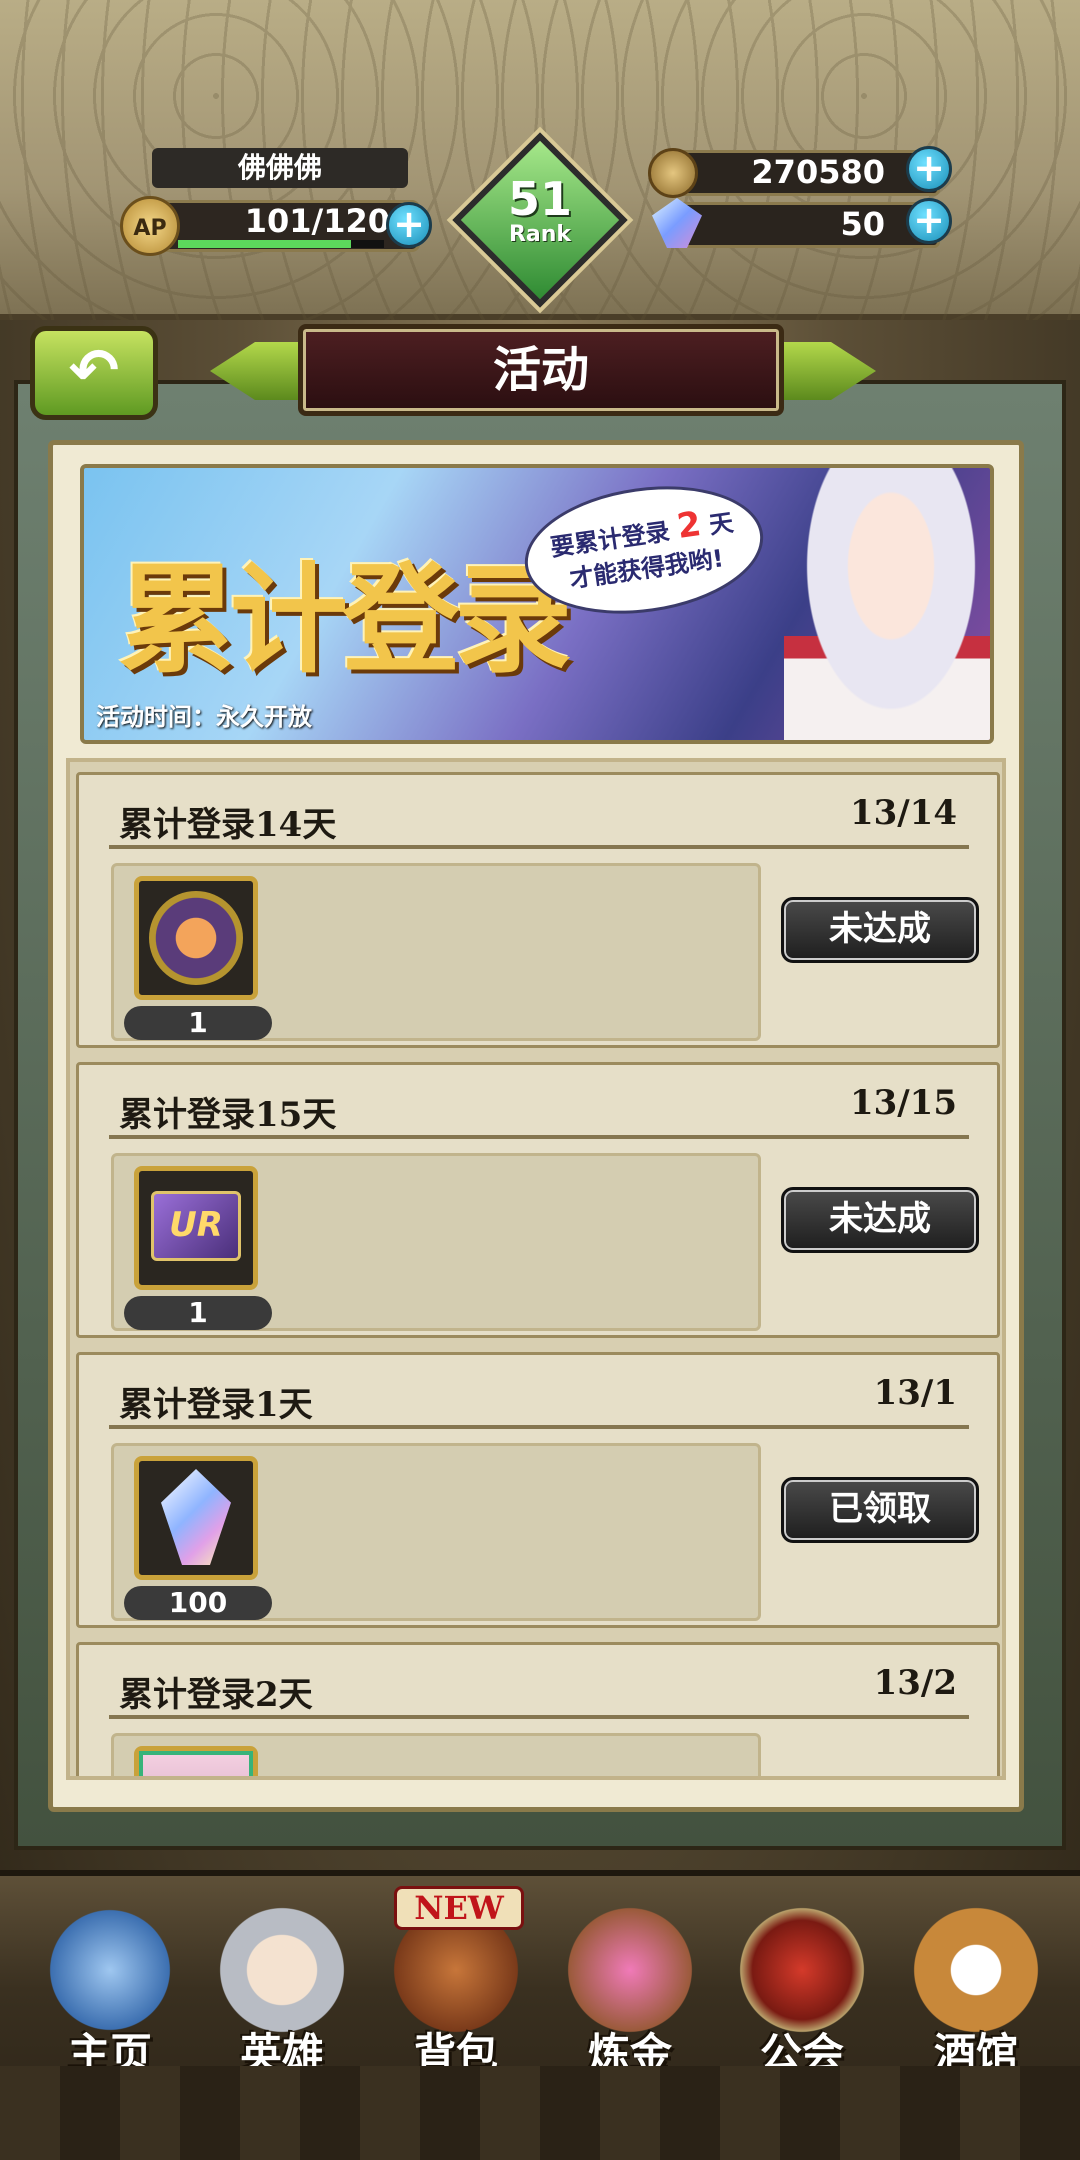 This screenshot has height=2160, width=1080. I want to click on nav-tavern: 酒馆, so click(976, 1990).